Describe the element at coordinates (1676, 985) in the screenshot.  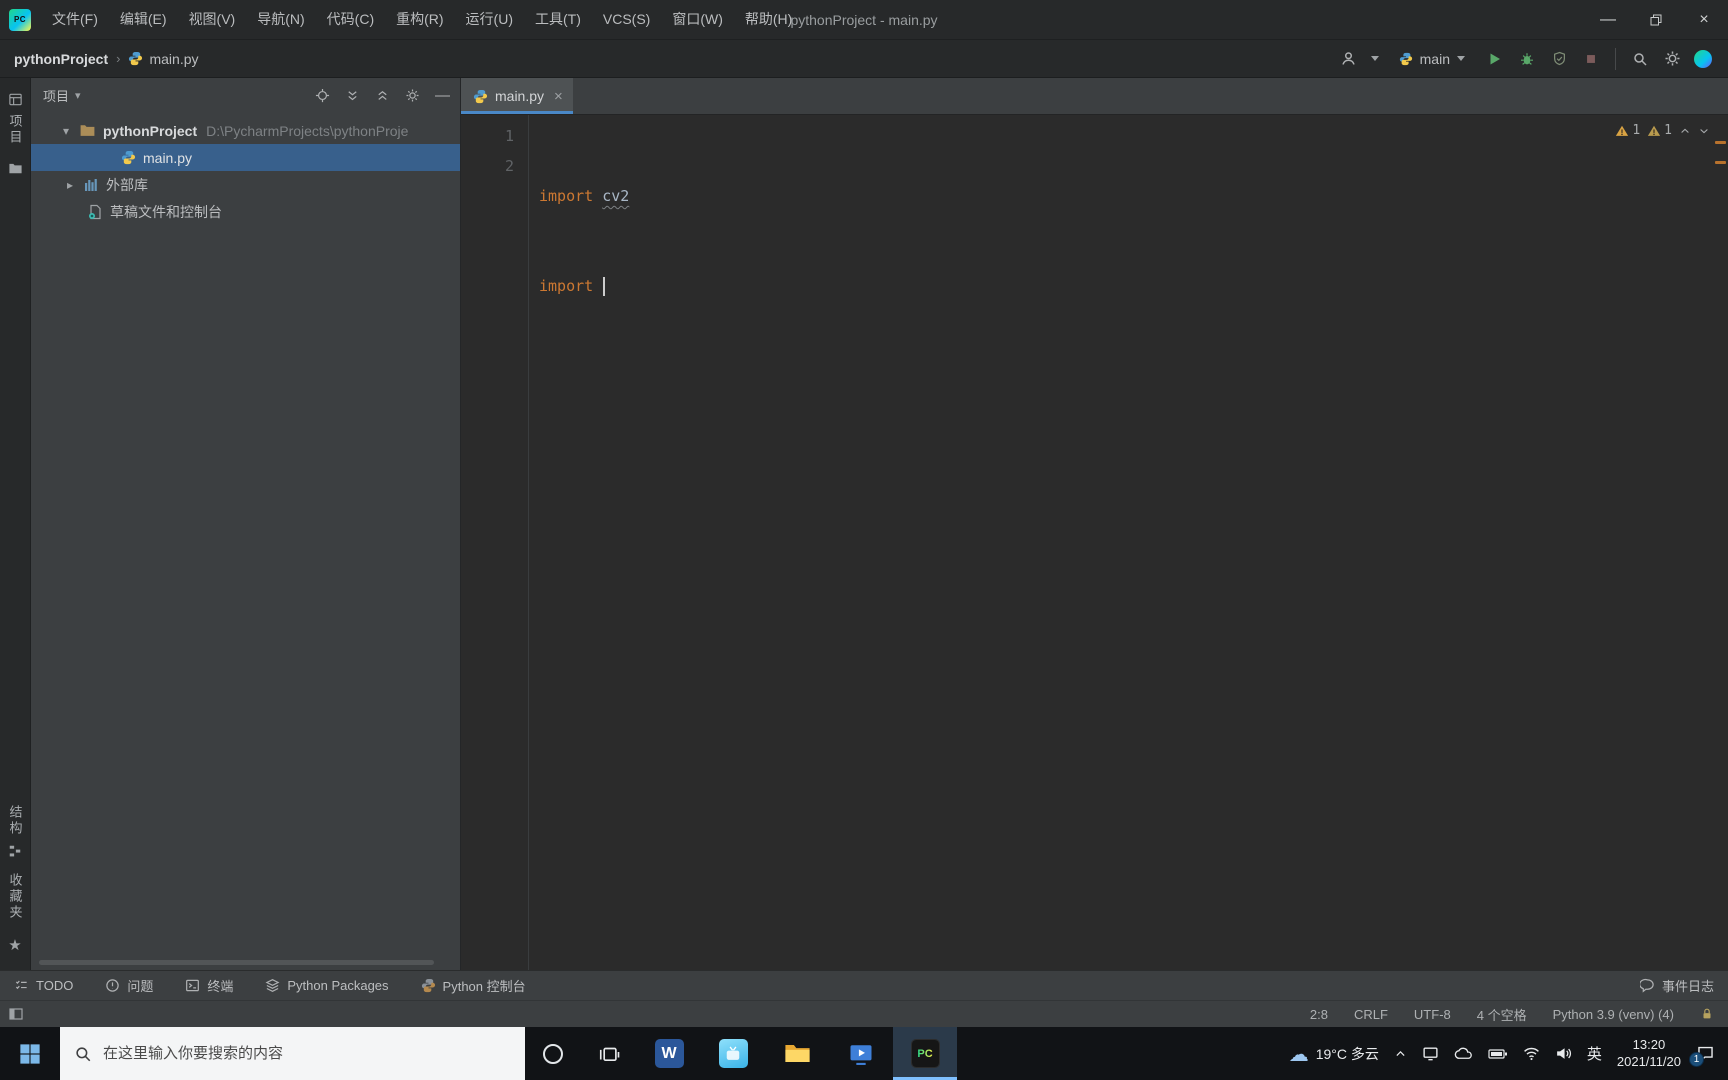
I see `toolwindow-event-log: 事件日志` at that location.